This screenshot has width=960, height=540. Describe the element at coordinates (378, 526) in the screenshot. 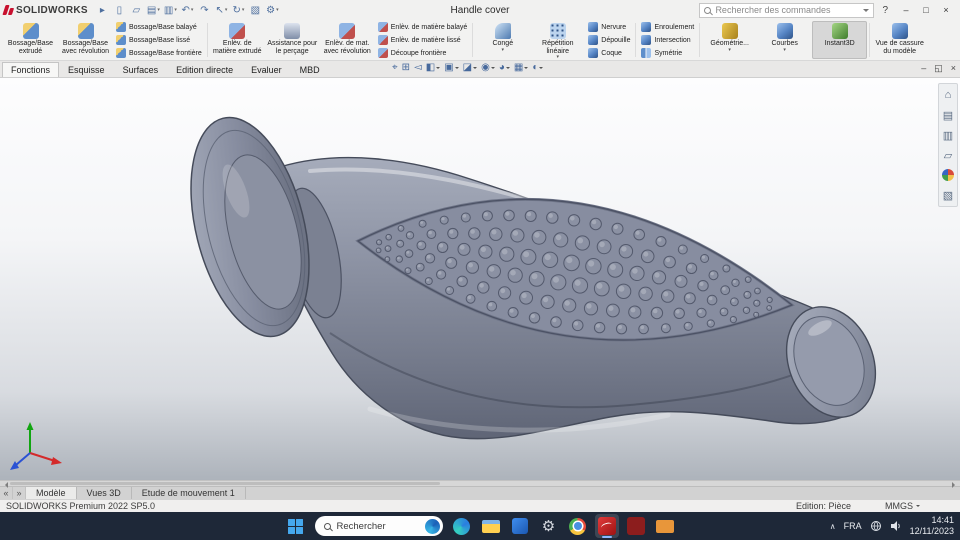

I see `taskbar-search-input: Rechercher` at that location.